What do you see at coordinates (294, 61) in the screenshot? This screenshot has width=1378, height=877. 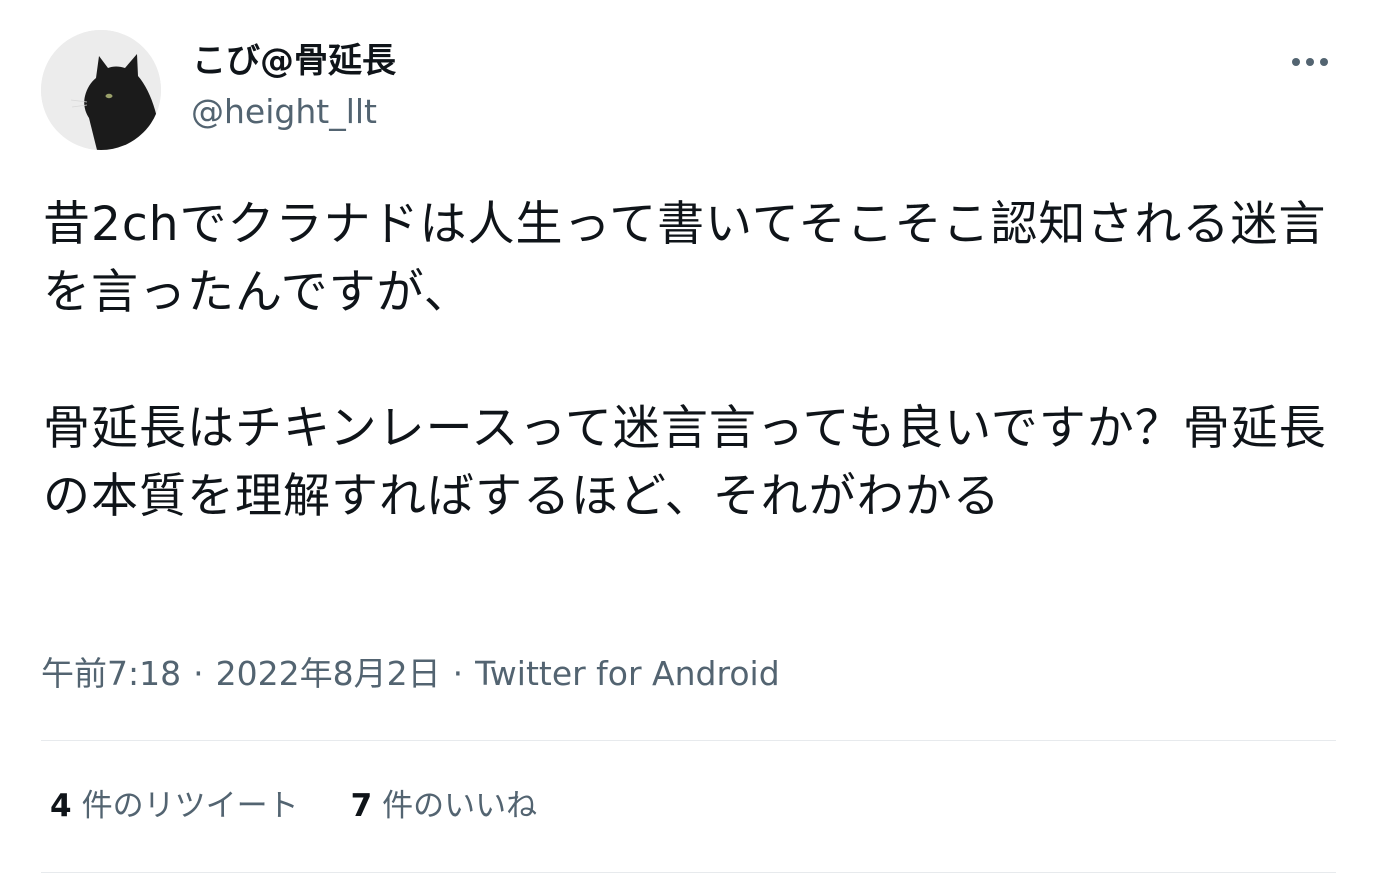 I see `author-display-name: こび@骨延長` at bounding box center [294, 61].